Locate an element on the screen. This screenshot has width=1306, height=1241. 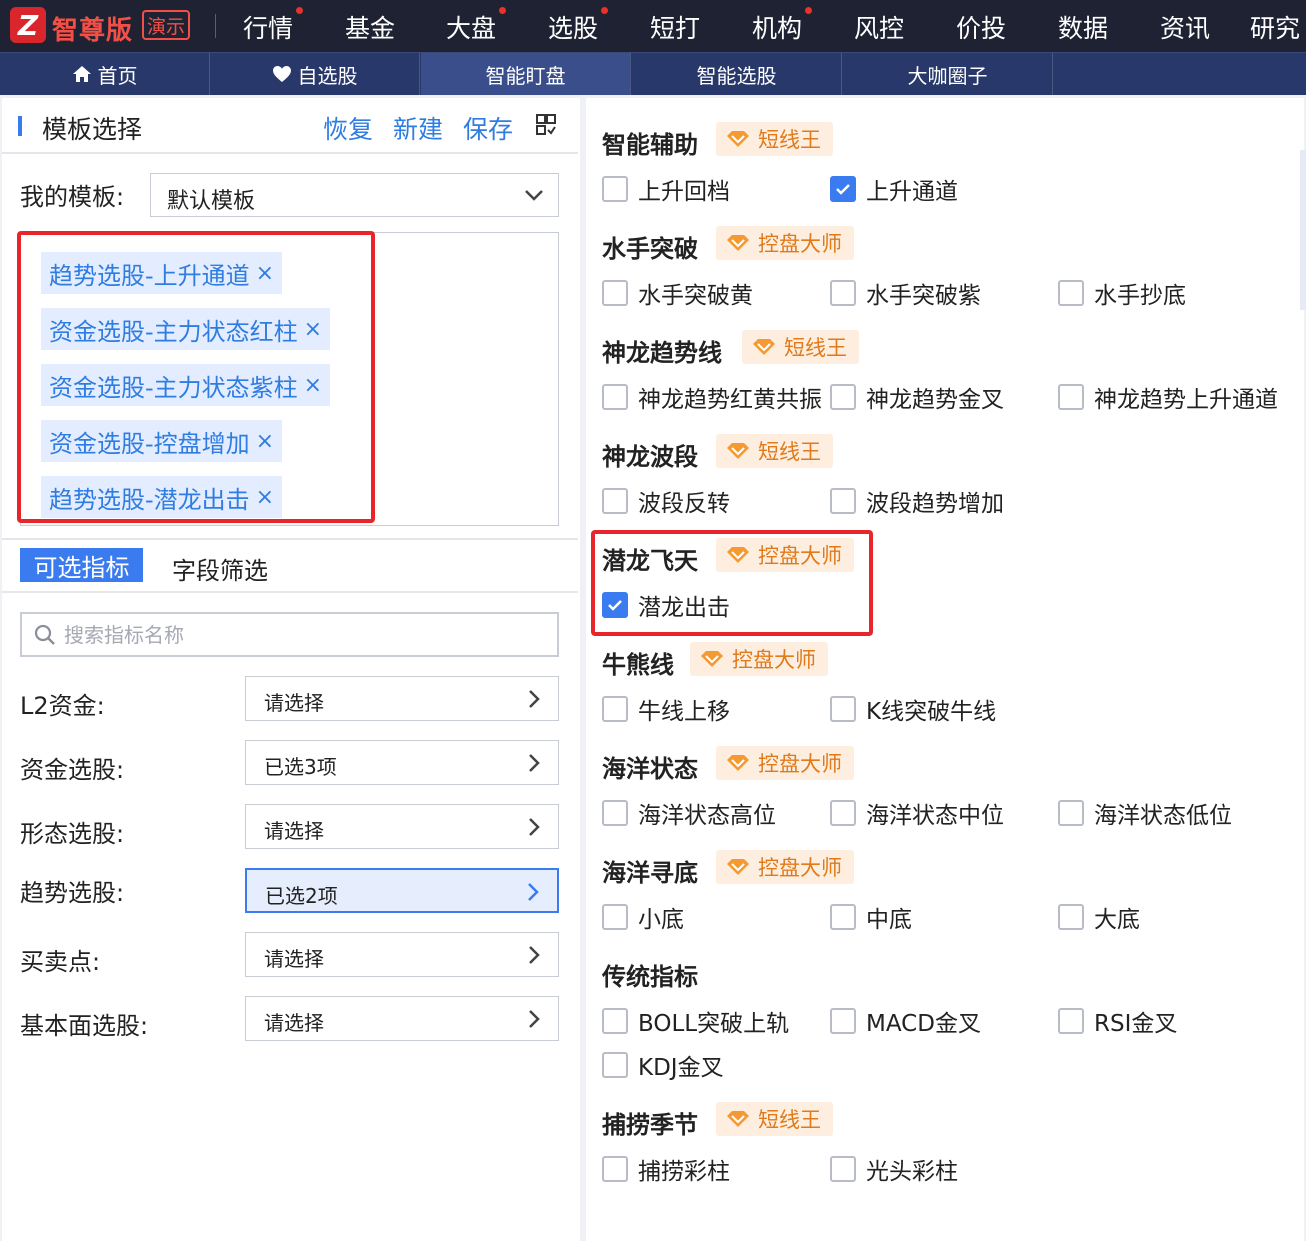
indicator-checkbox: 大底 is located at coordinates (1099, 917).